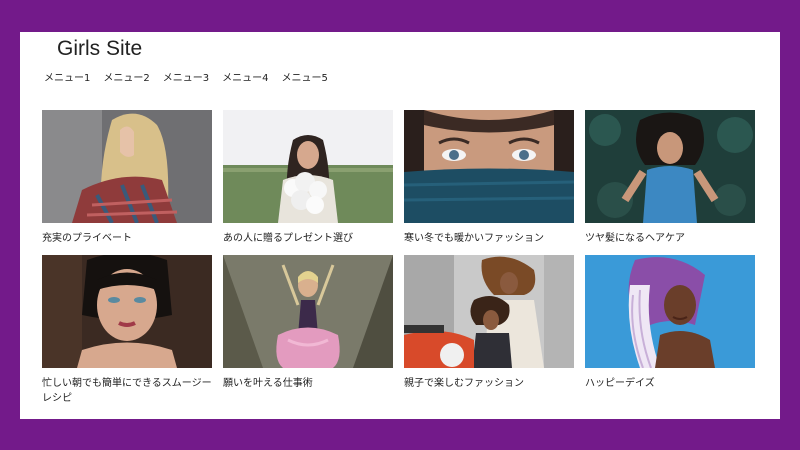 Image resolution: width=800 pixels, height=450 pixels. I want to click on site-title: Girls Site, so click(99, 49).